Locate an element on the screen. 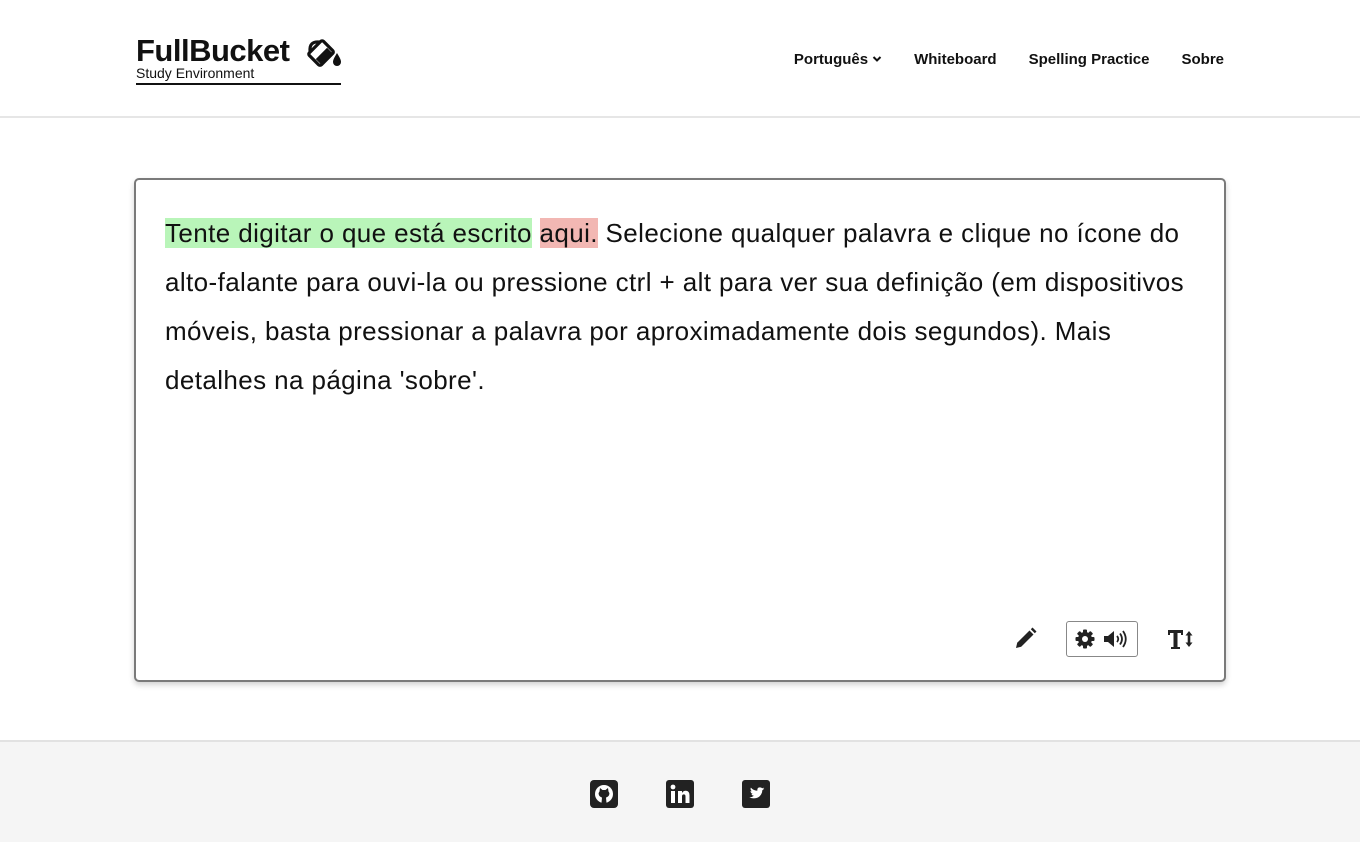 This screenshot has height=842, width=1360. brand-logo: FullBucket Study Environment is located at coordinates (238, 59).